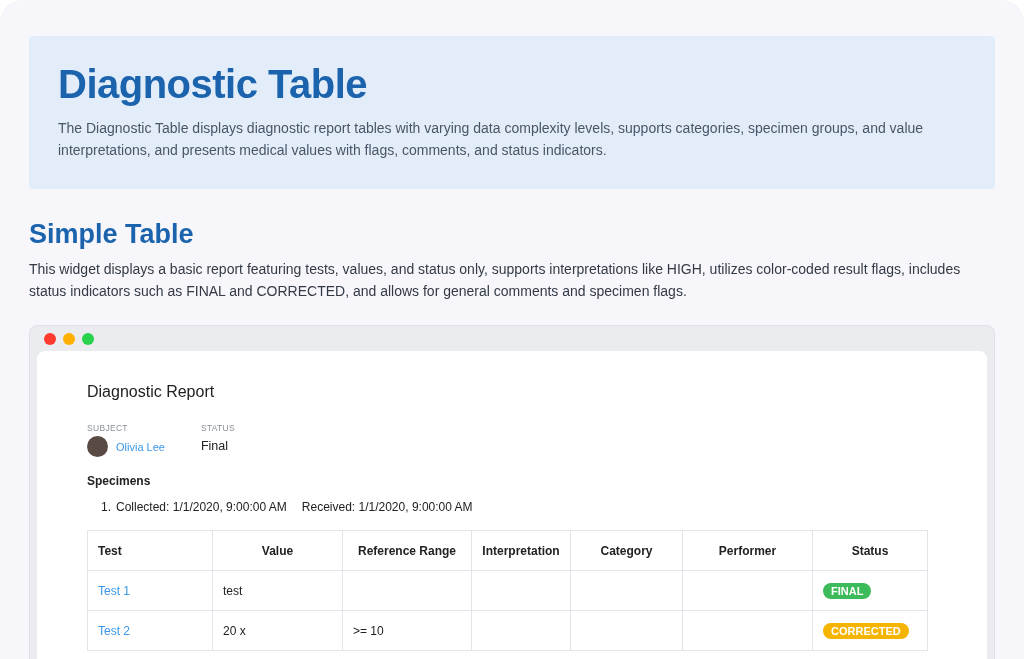 The image size is (1024, 659). I want to click on section-description: This widget displays a basic report featuring tests, values, and status only, supports interpretations like HIGH, utilizes color-coded result flags, includes status indicators such as FINAL and CORRECTED, and allows for general comments and specimen flags., so click(495, 280).